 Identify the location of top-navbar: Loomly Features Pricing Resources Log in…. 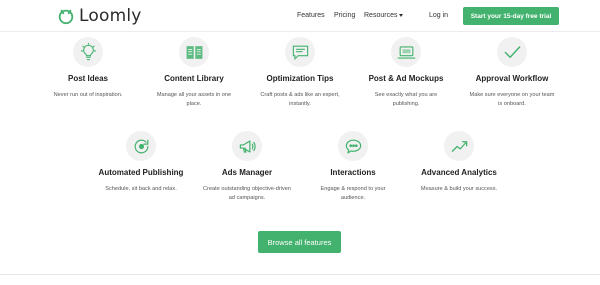
(300, 16).